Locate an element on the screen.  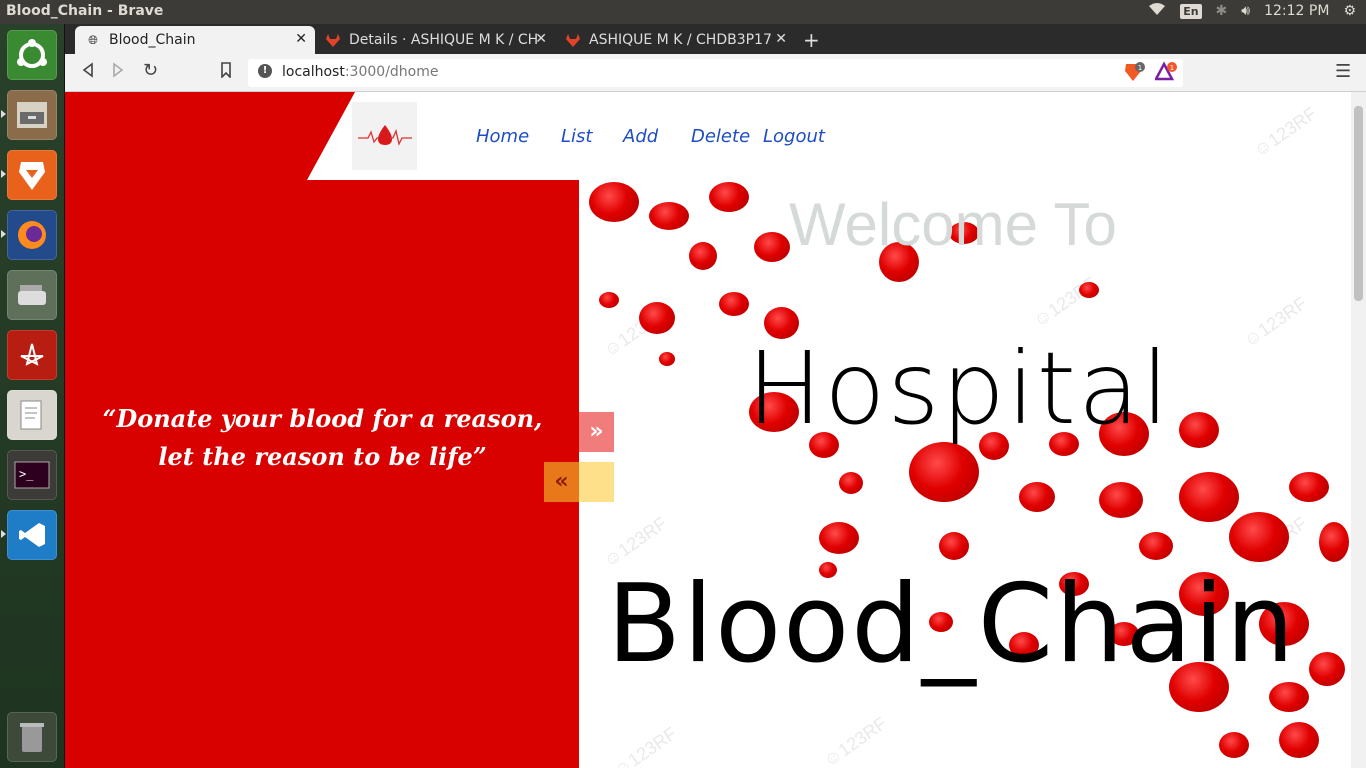
pdf-reader-icon is located at coordinates (32, 355).